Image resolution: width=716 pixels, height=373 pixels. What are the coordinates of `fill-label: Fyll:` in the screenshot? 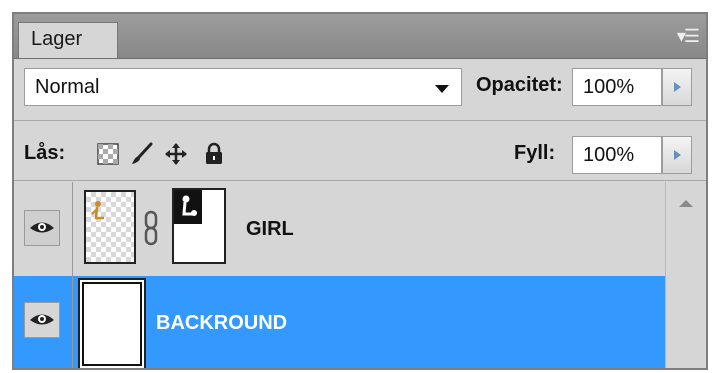 It's located at (535, 153).